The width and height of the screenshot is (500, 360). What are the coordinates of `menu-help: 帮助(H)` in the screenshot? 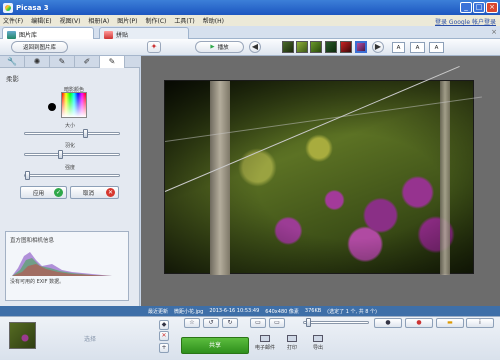 It's located at (213, 20).